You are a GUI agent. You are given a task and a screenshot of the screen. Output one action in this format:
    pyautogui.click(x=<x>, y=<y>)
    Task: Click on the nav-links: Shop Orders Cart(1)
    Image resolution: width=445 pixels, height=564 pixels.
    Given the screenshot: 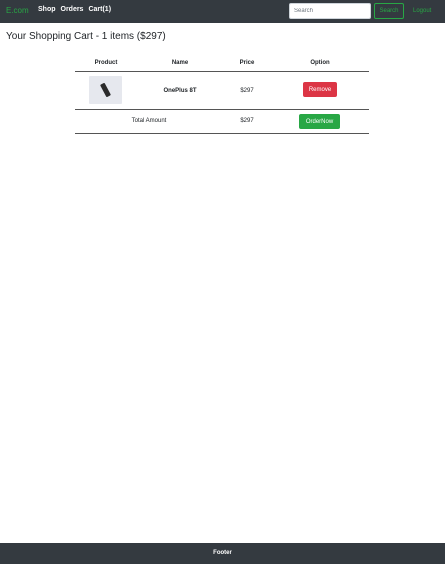 What is the action you would take?
    pyautogui.click(x=74, y=9)
    